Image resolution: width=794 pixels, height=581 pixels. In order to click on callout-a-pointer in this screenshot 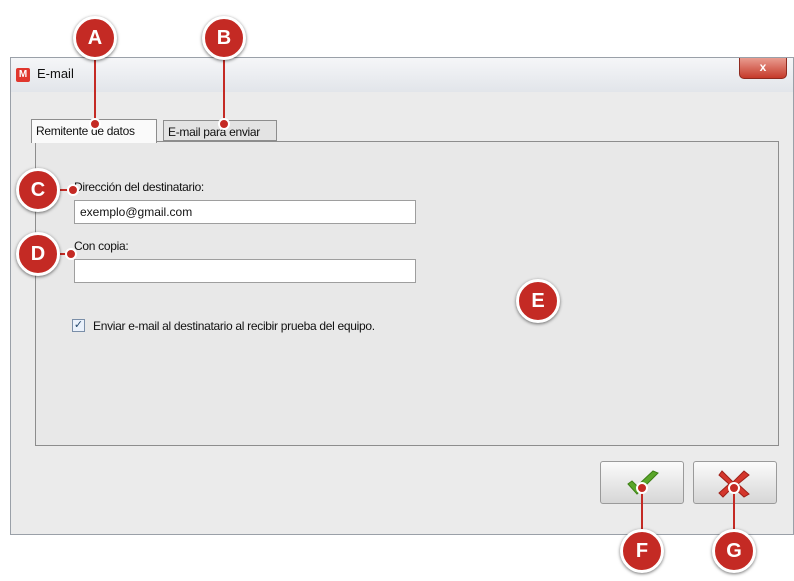, I will do `click(95, 124)`.